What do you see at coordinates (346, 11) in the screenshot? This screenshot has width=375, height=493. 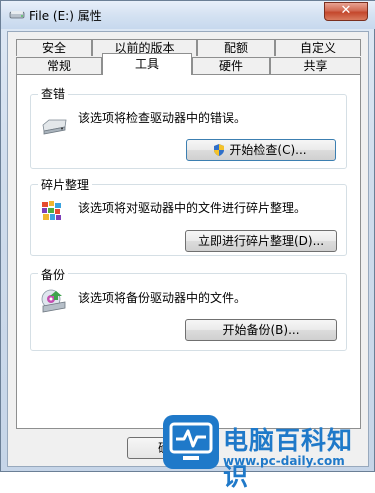 I see `close-button: ✕` at bounding box center [346, 11].